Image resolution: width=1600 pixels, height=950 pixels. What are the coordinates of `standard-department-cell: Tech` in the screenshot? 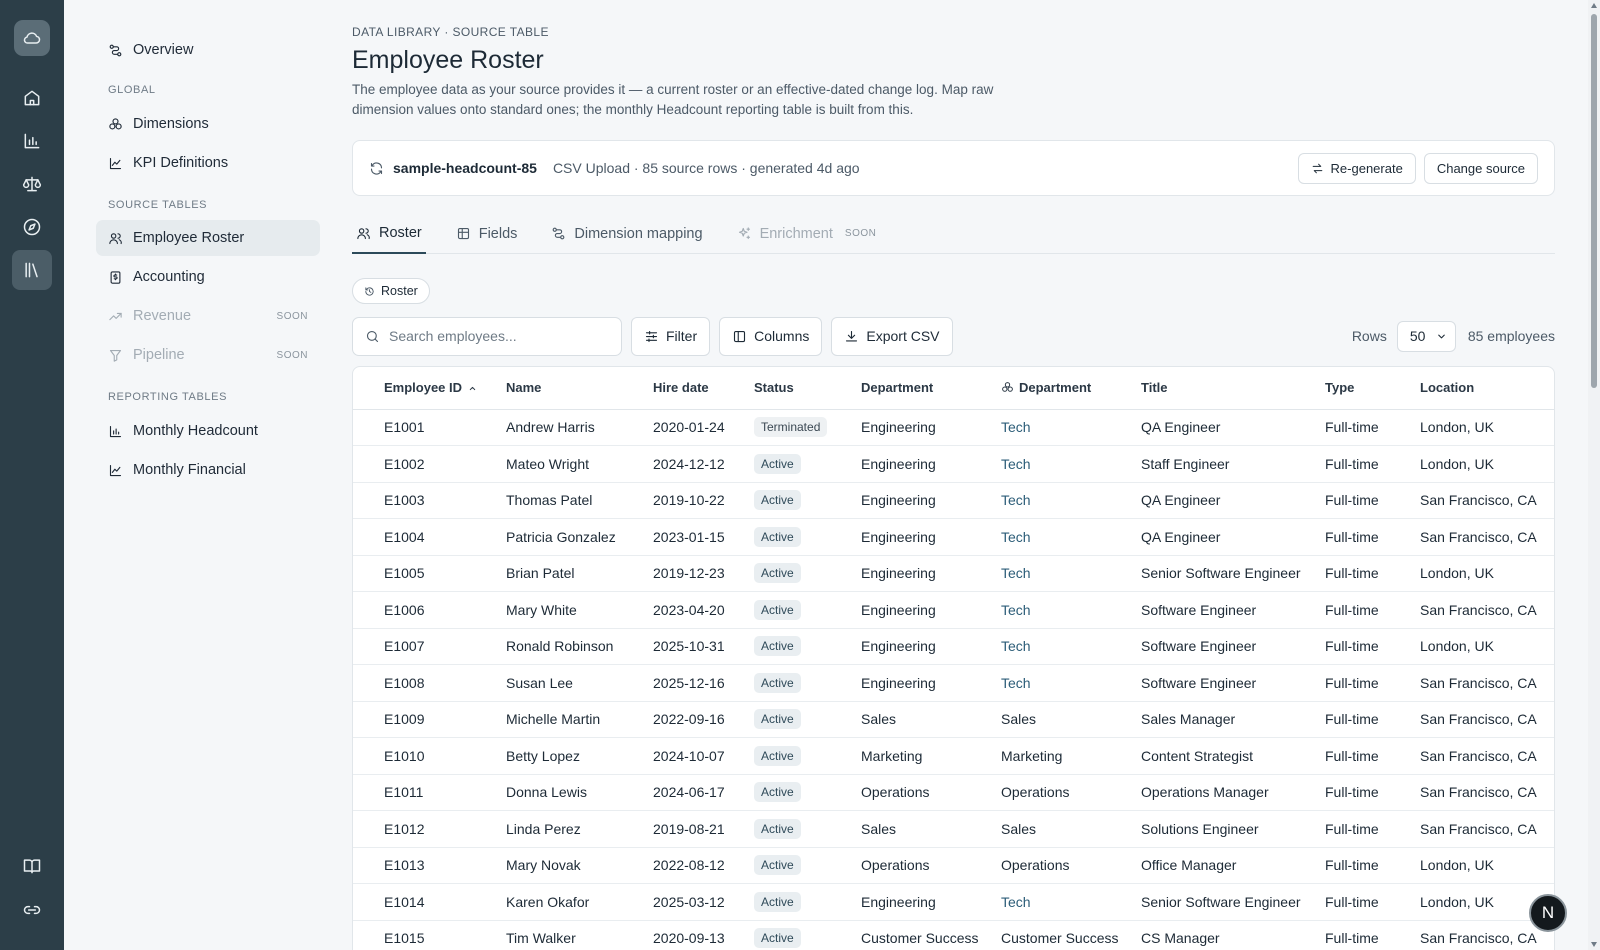 It's located at (1071, 902).